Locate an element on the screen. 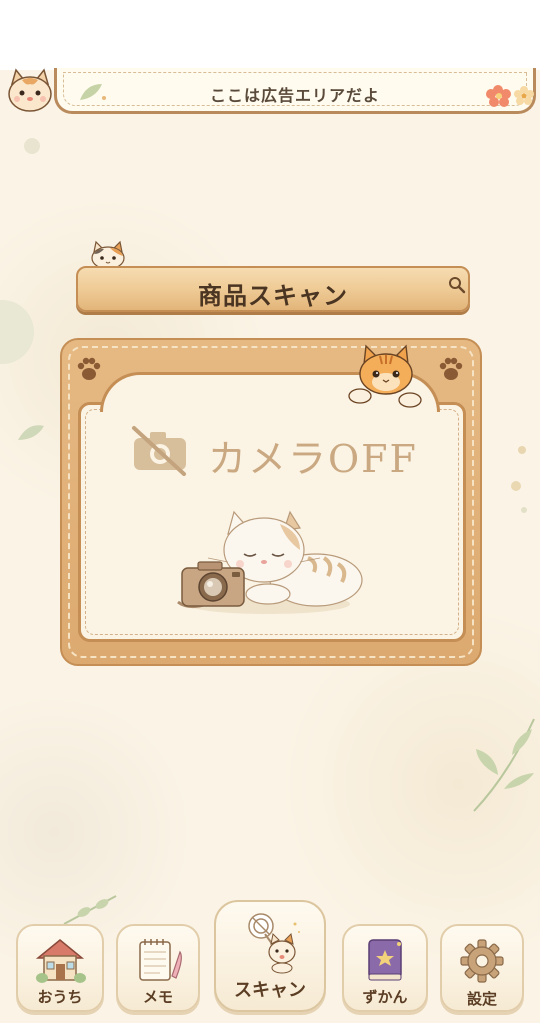 The width and height of the screenshot is (540, 1023). bottom-nav: おうち メモ スキャン ずかん 設定 is located at coordinates (270, 959).